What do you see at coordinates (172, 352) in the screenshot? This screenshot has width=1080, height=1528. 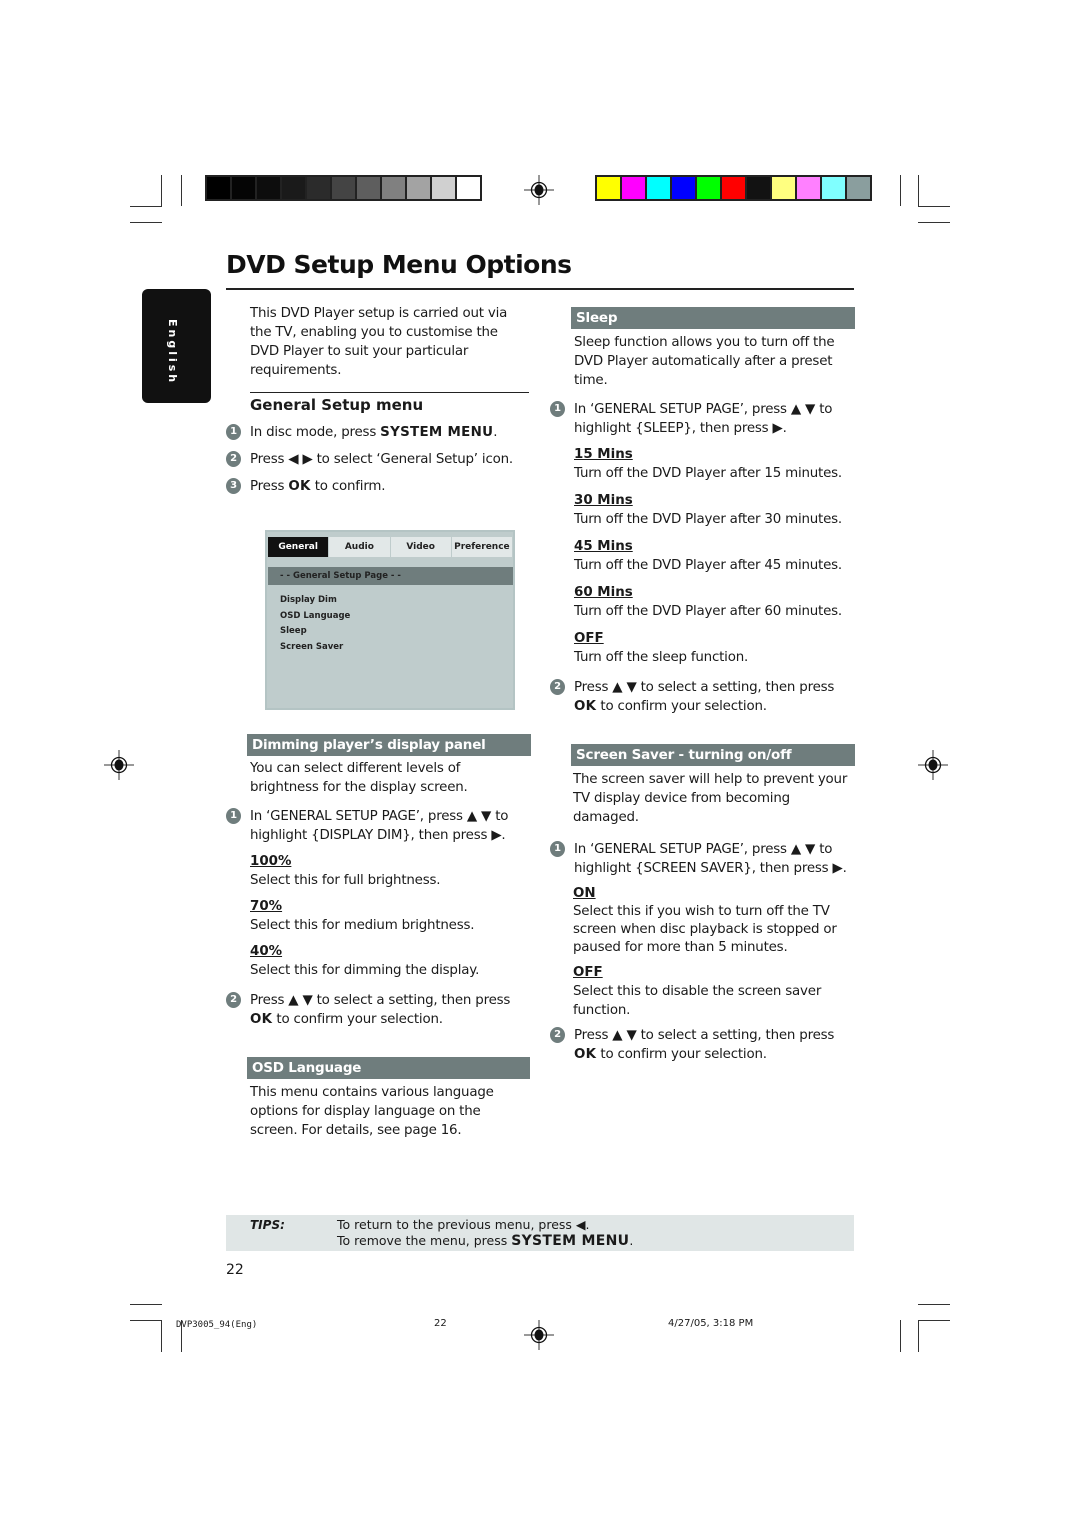 I see `language-label: English` at bounding box center [172, 352].